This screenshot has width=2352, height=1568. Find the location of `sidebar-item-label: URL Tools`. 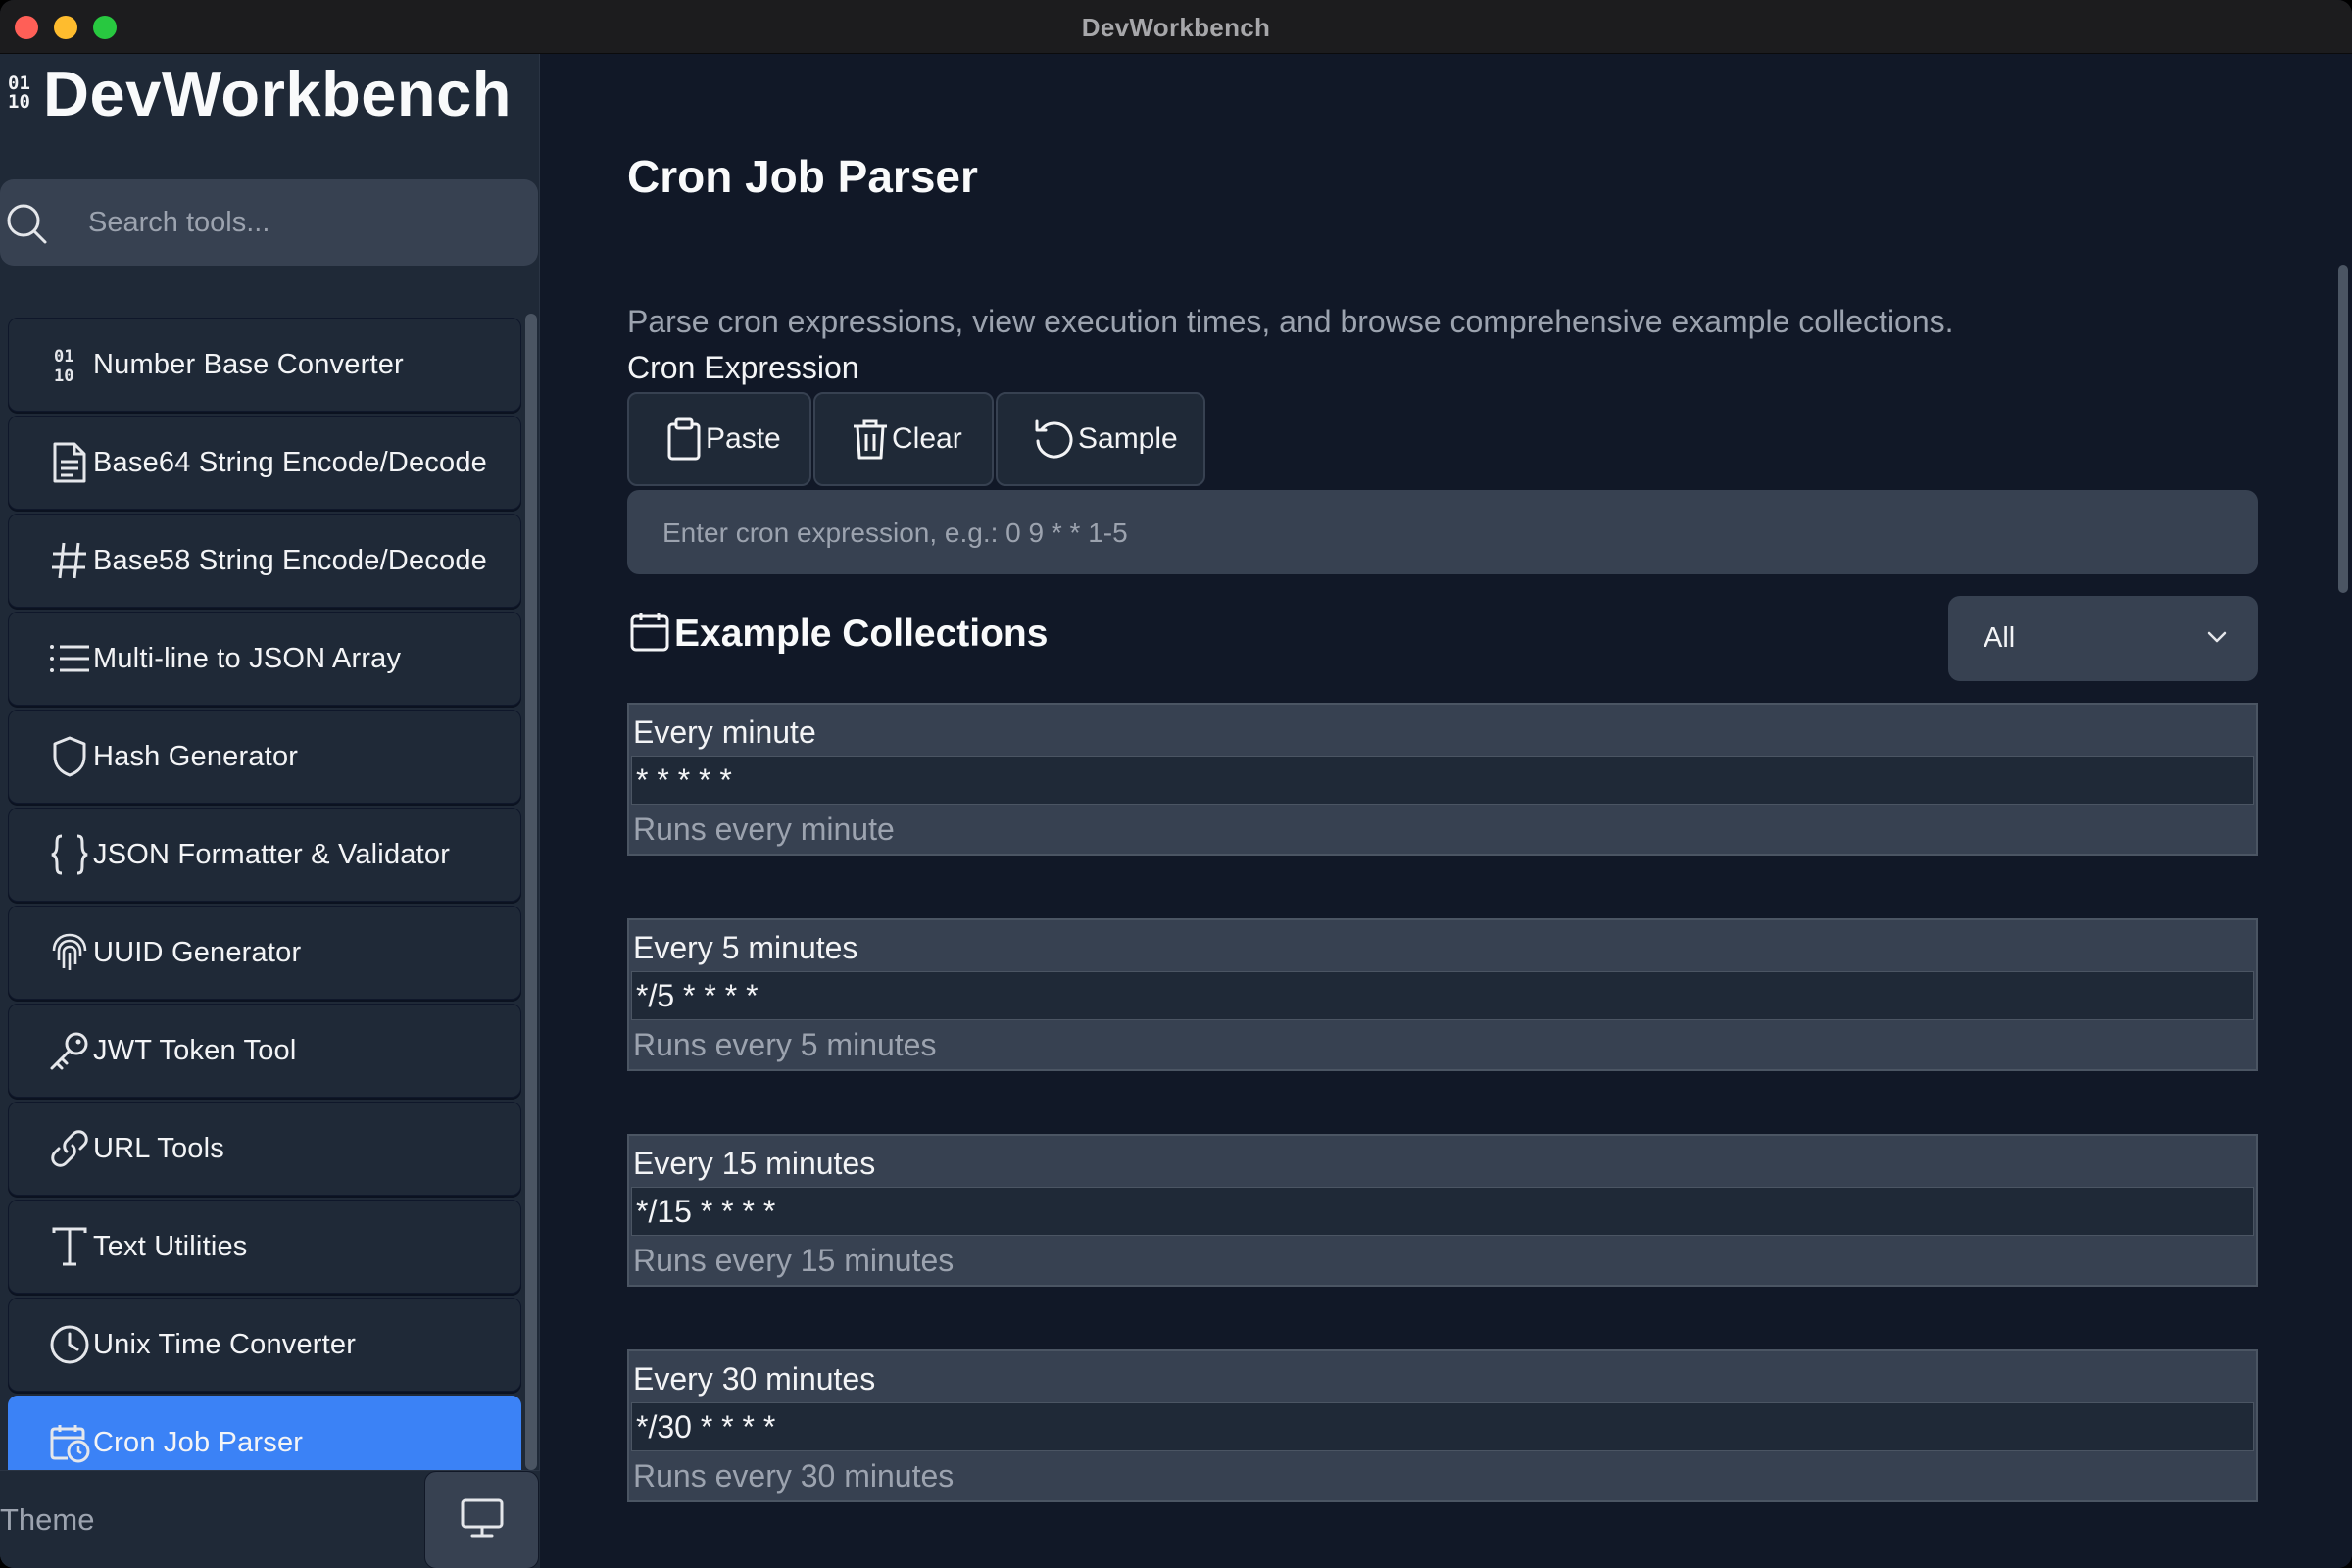

sidebar-item-label: URL Tools is located at coordinates (158, 1148).